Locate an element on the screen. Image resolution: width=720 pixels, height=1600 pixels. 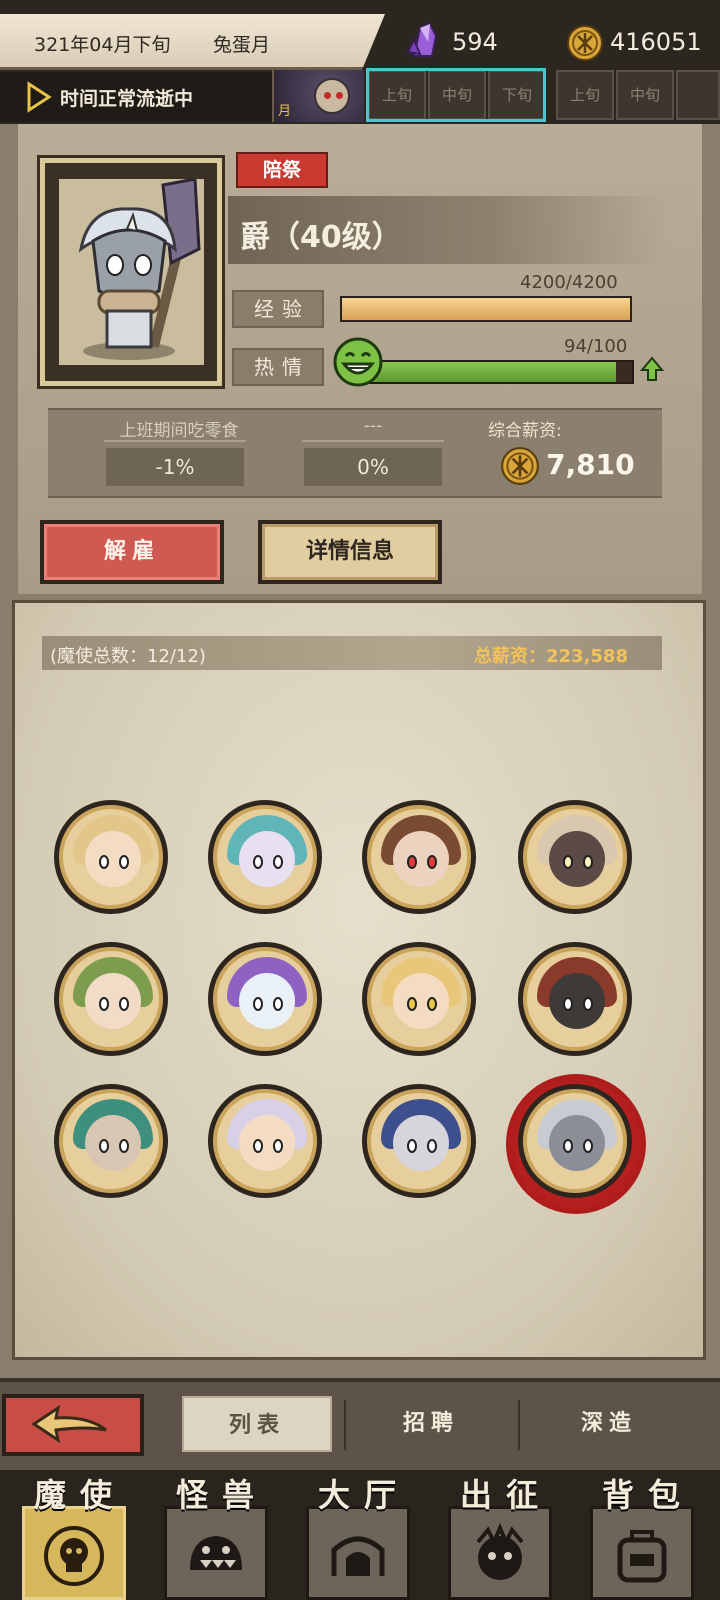
roster-avatar-mermaid is located at coordinates (111, 1141).